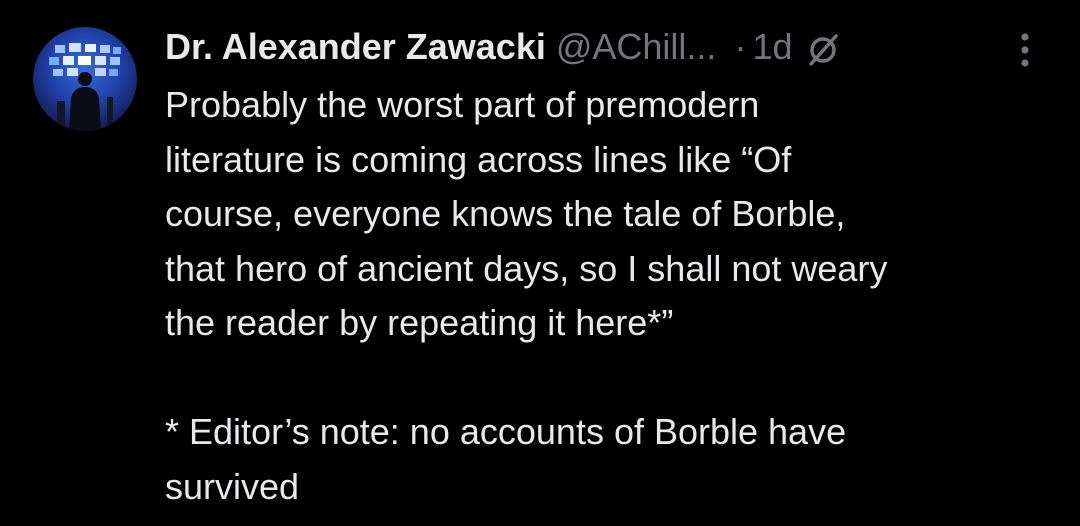 This screenshot has width=1080, height=526. What do you see at coordinates (772, 47) in the screenshot?
I see `timestamp: 1d` at bounding box center [772, 47].